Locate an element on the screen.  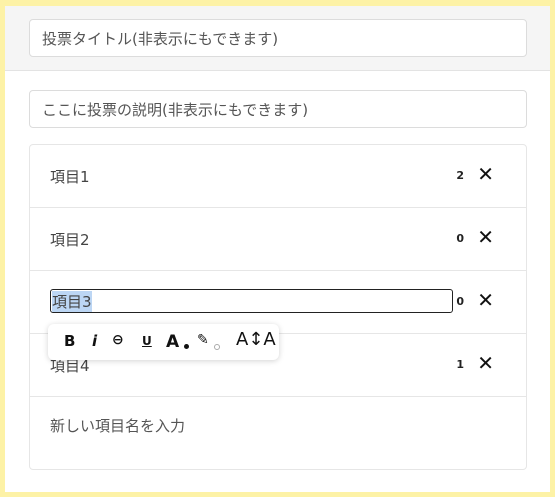
poll-title-placeholder: 投票タイトル(非表示にもできます) is located at coordinates (160, 38).